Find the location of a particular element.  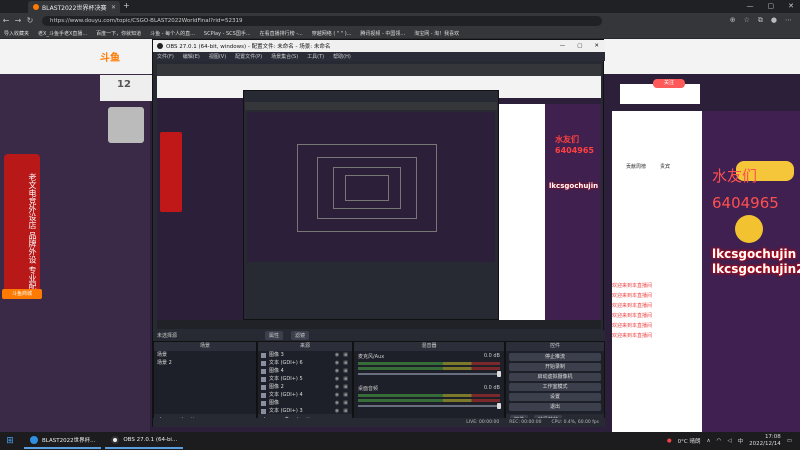

source-item: 图像 ◉ ▣ is located at coordinates (305, 403).